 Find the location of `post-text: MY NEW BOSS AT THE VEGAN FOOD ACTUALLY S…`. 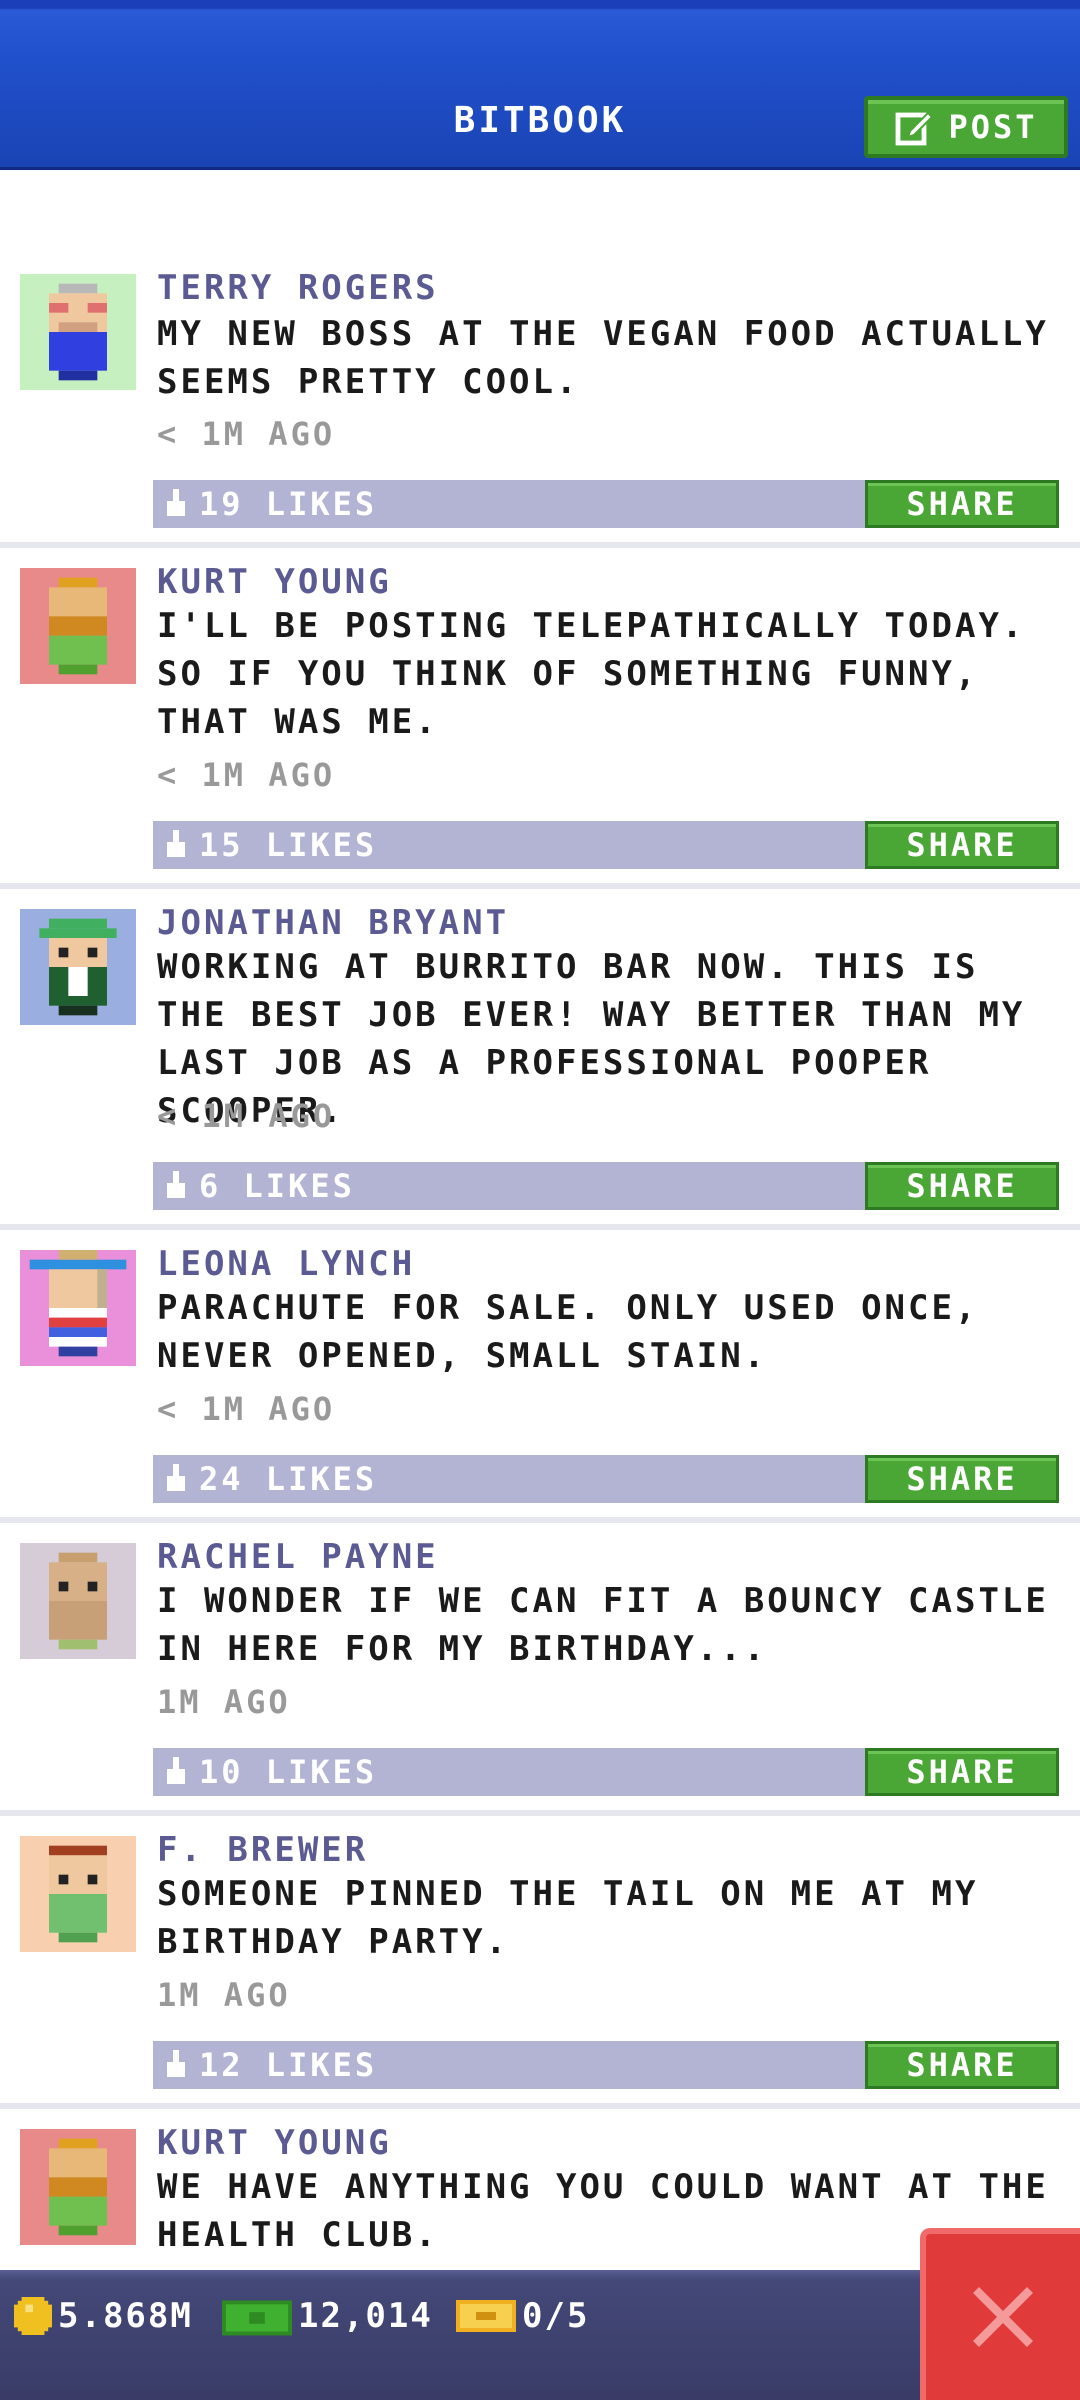

post-text: MY NEW BOSS AT THE VEGAN FOOD ACTUALLY S… is located at coordinates (603, 358).